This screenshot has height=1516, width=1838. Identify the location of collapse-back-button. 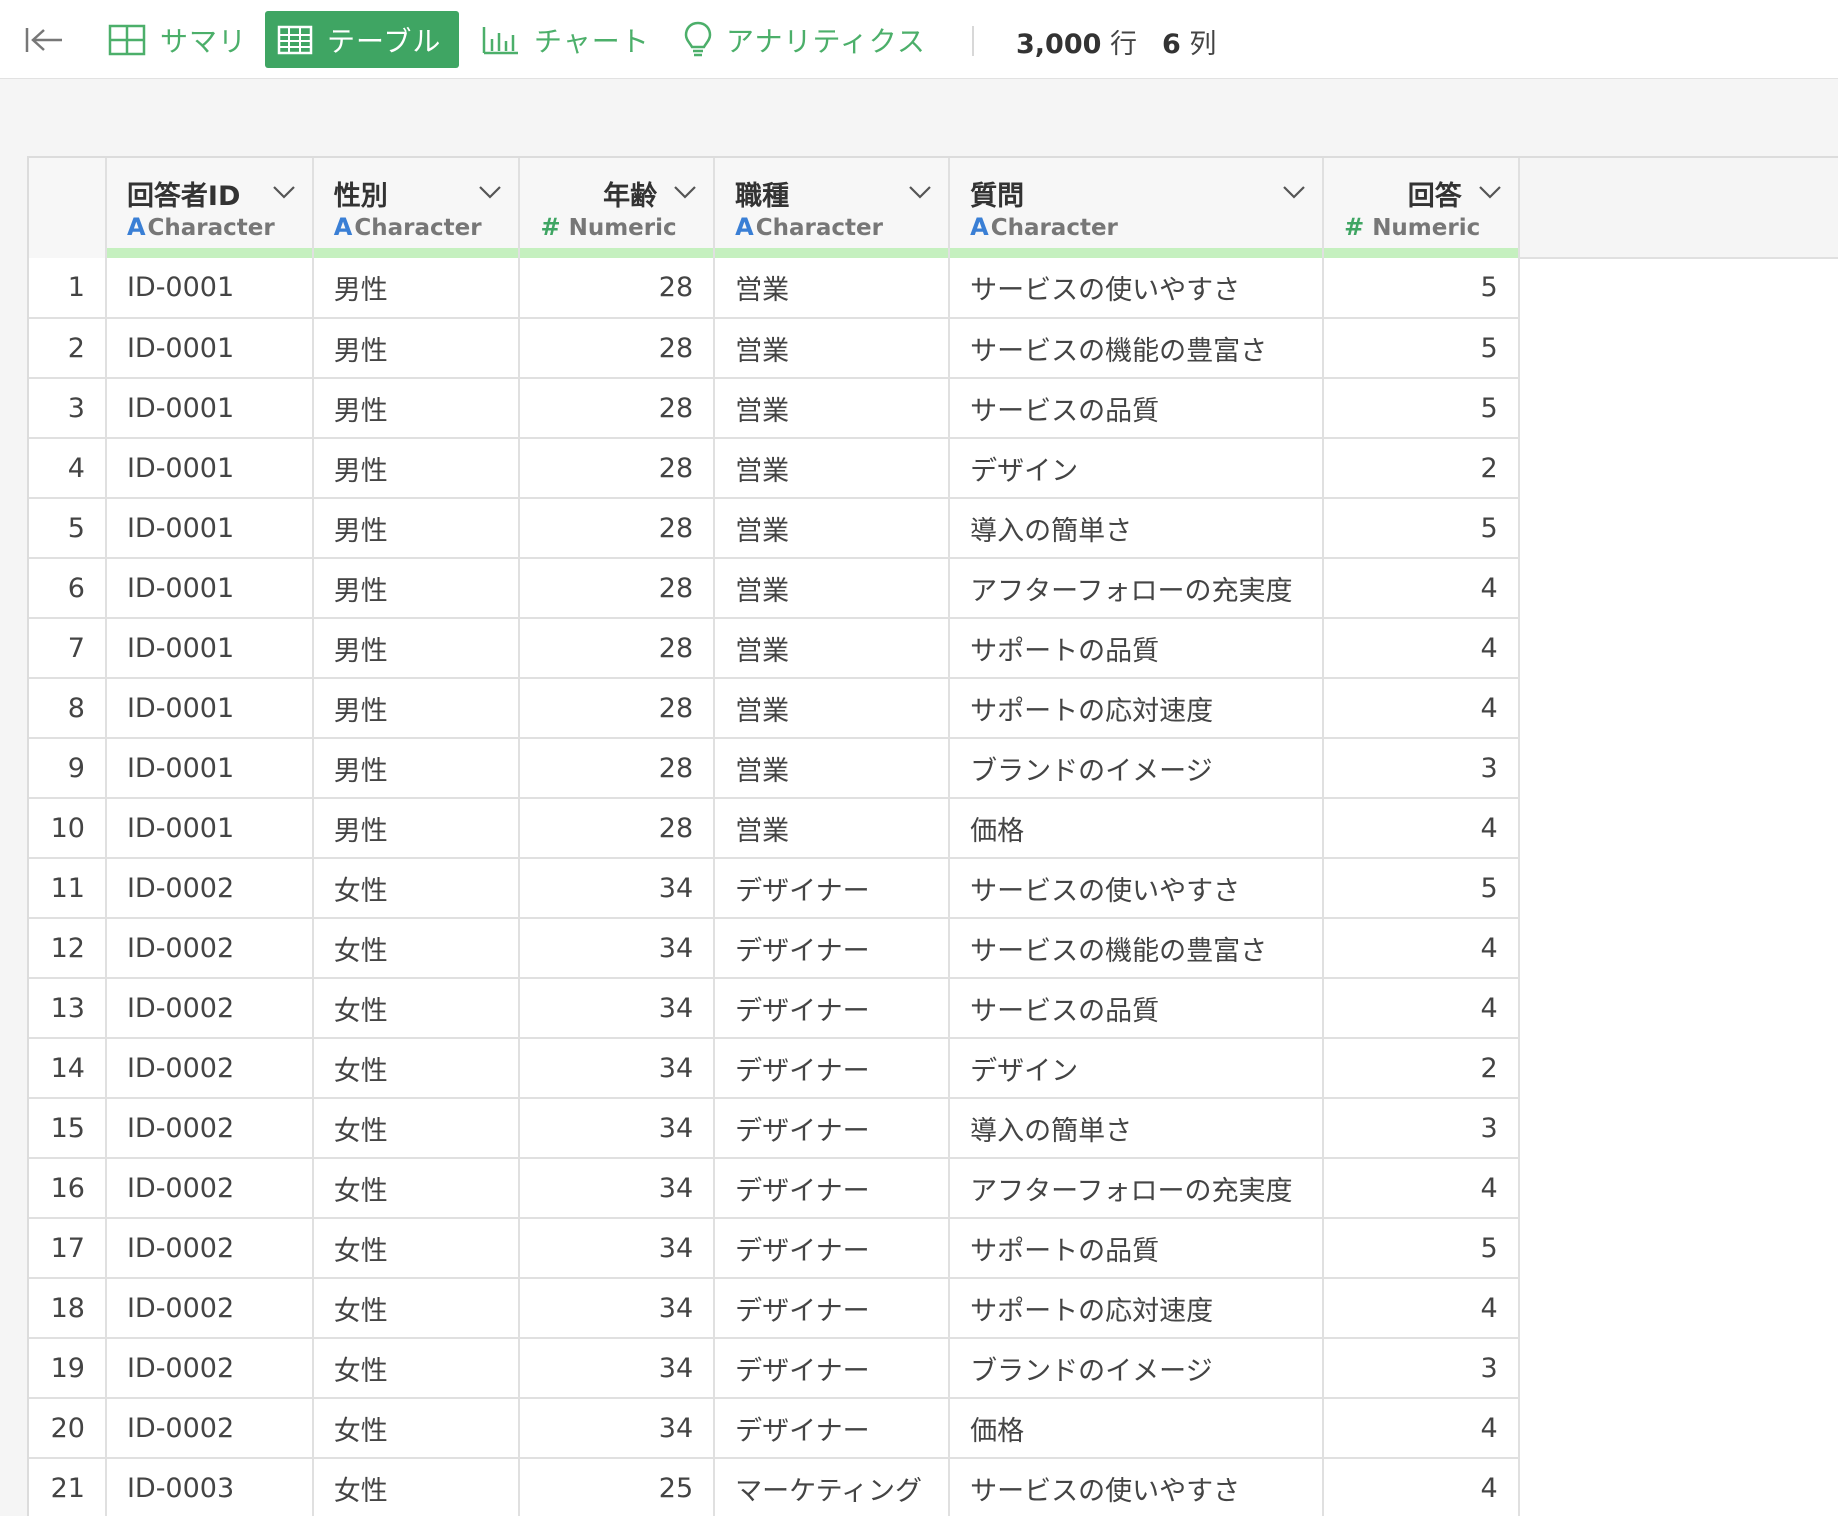
(44, 40).